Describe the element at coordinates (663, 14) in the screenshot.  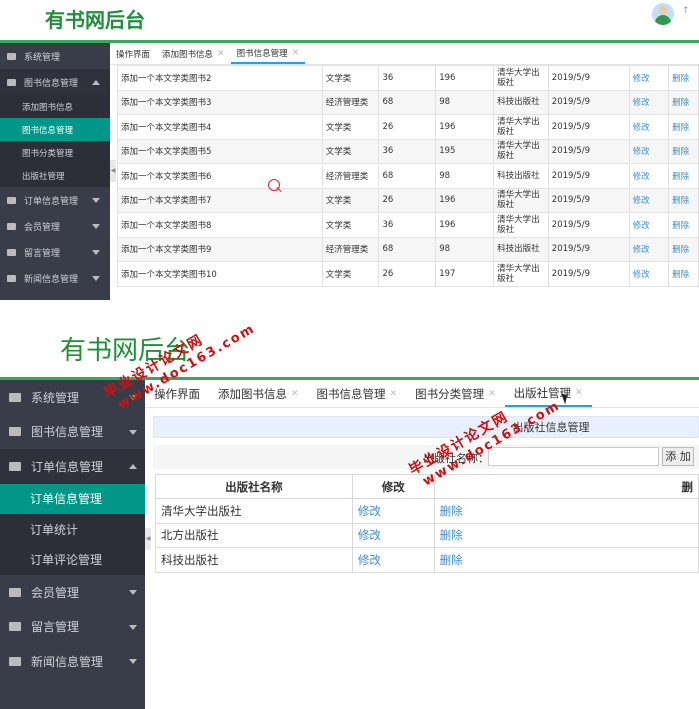
I see `user-avatar` at that location.